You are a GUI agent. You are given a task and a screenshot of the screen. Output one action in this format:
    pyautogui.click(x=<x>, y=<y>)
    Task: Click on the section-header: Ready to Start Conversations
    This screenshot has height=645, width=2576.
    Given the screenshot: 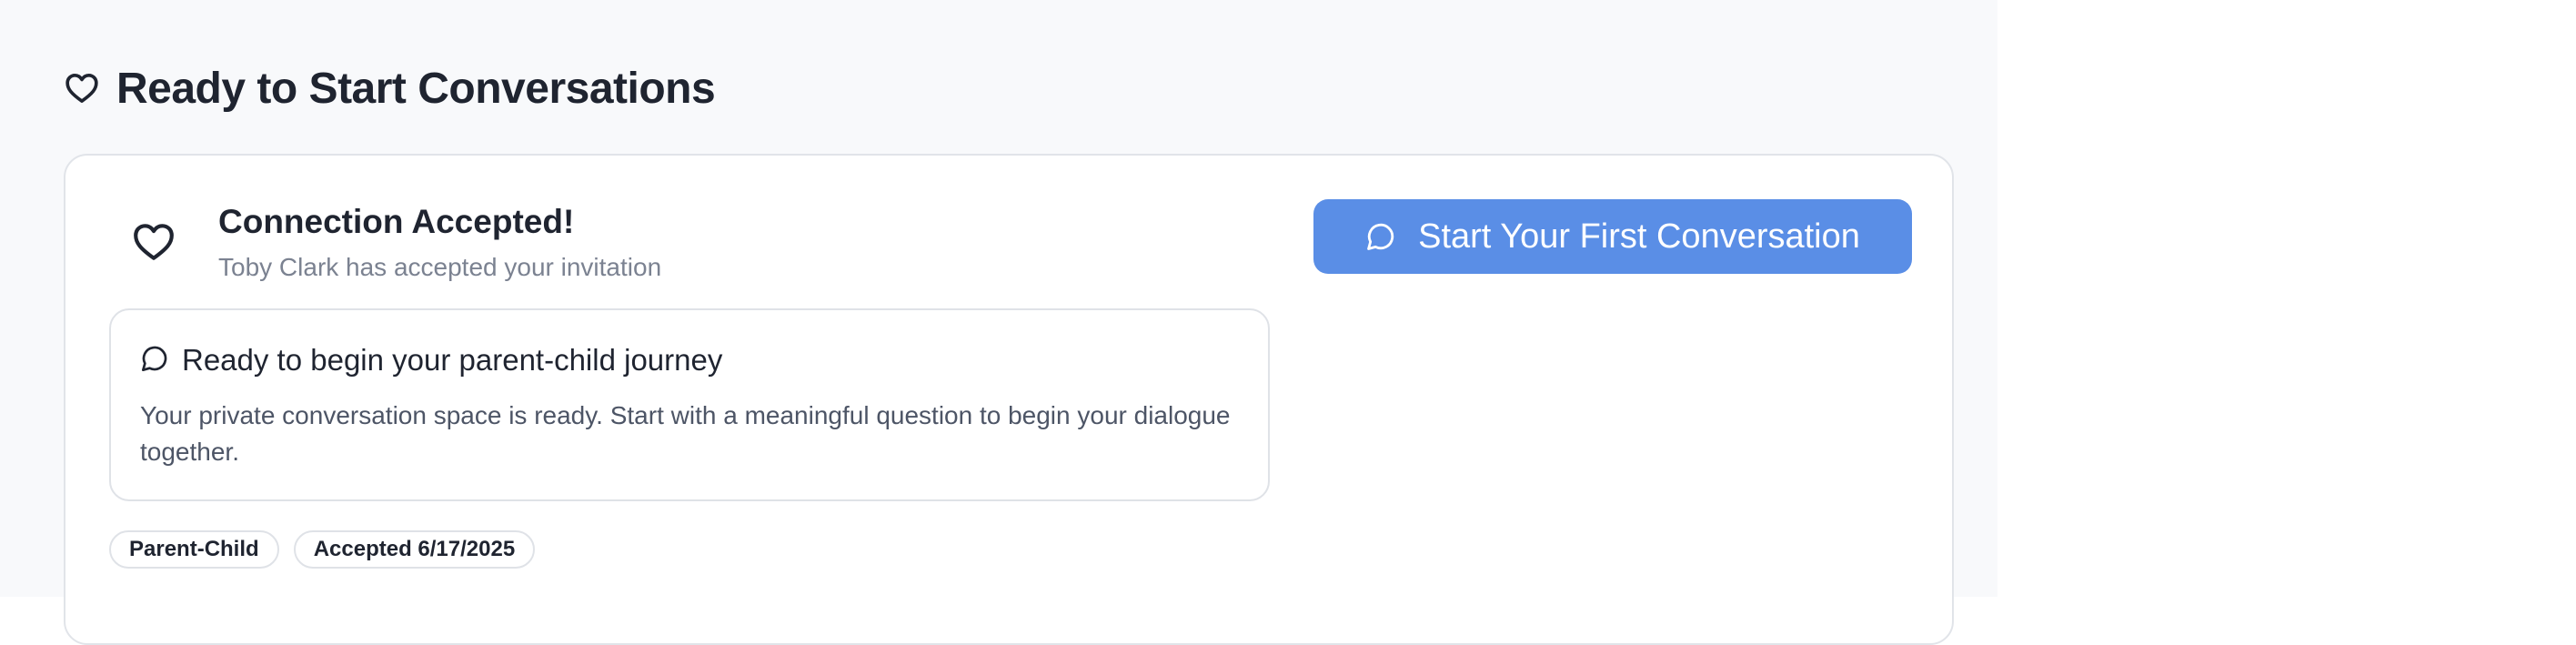 What is the action you would take?
    pyautogui.click(x=390, y=88)
    